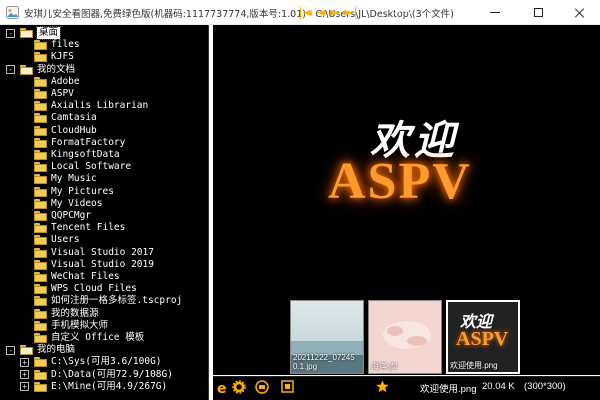 Image resolution: width=600 pixels, height=400 pixels. I want to click on gear-icon, so click(239, 387).